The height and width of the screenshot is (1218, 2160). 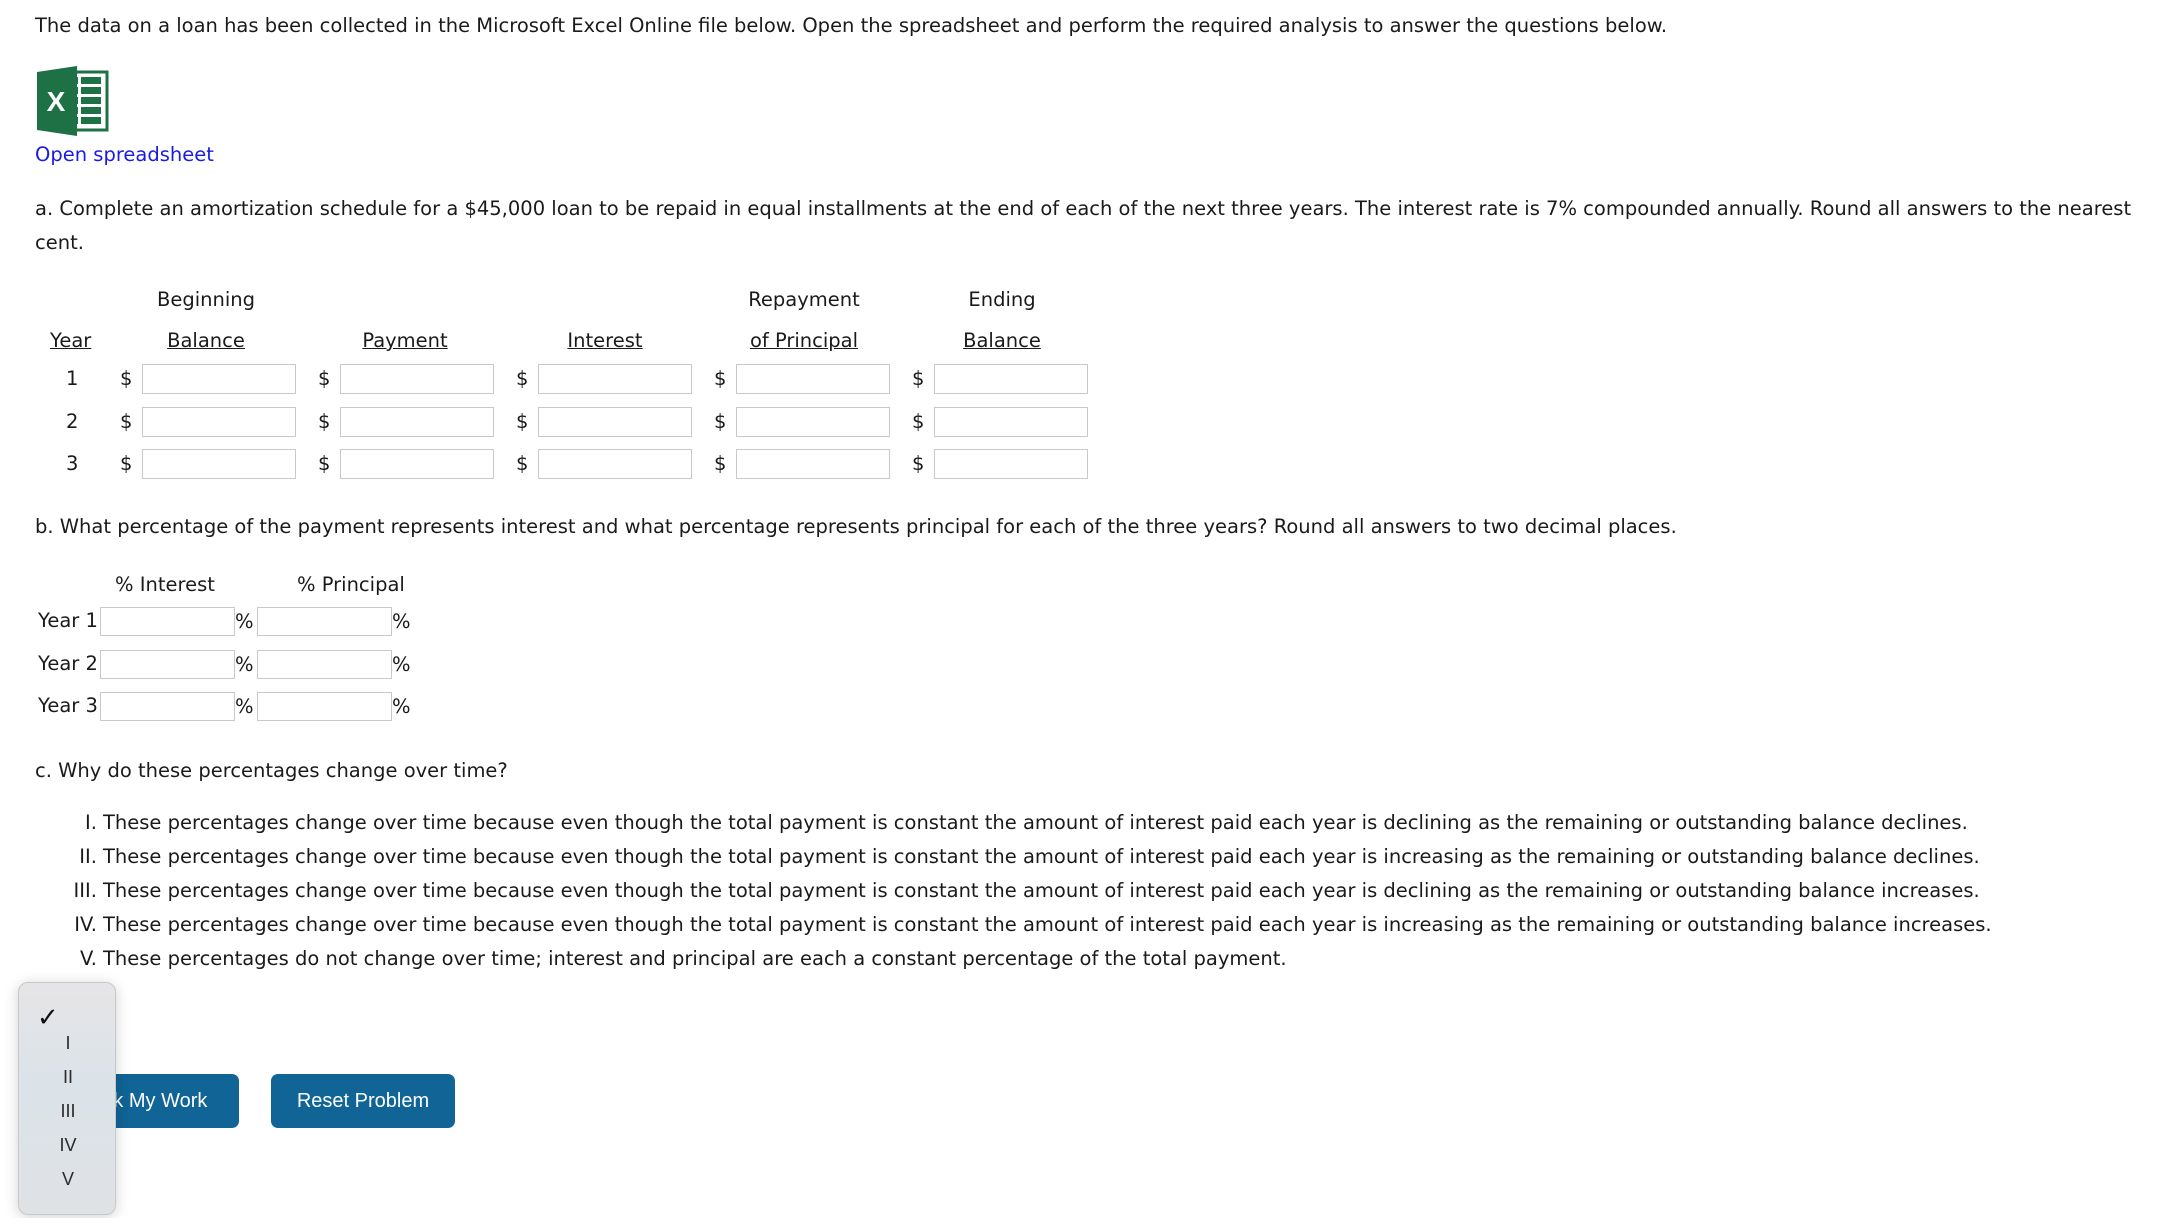 What do you see at coordinates (91, 822) in the screenshot?
I see `option-numeral: I.` at bounding box center [91, 822].